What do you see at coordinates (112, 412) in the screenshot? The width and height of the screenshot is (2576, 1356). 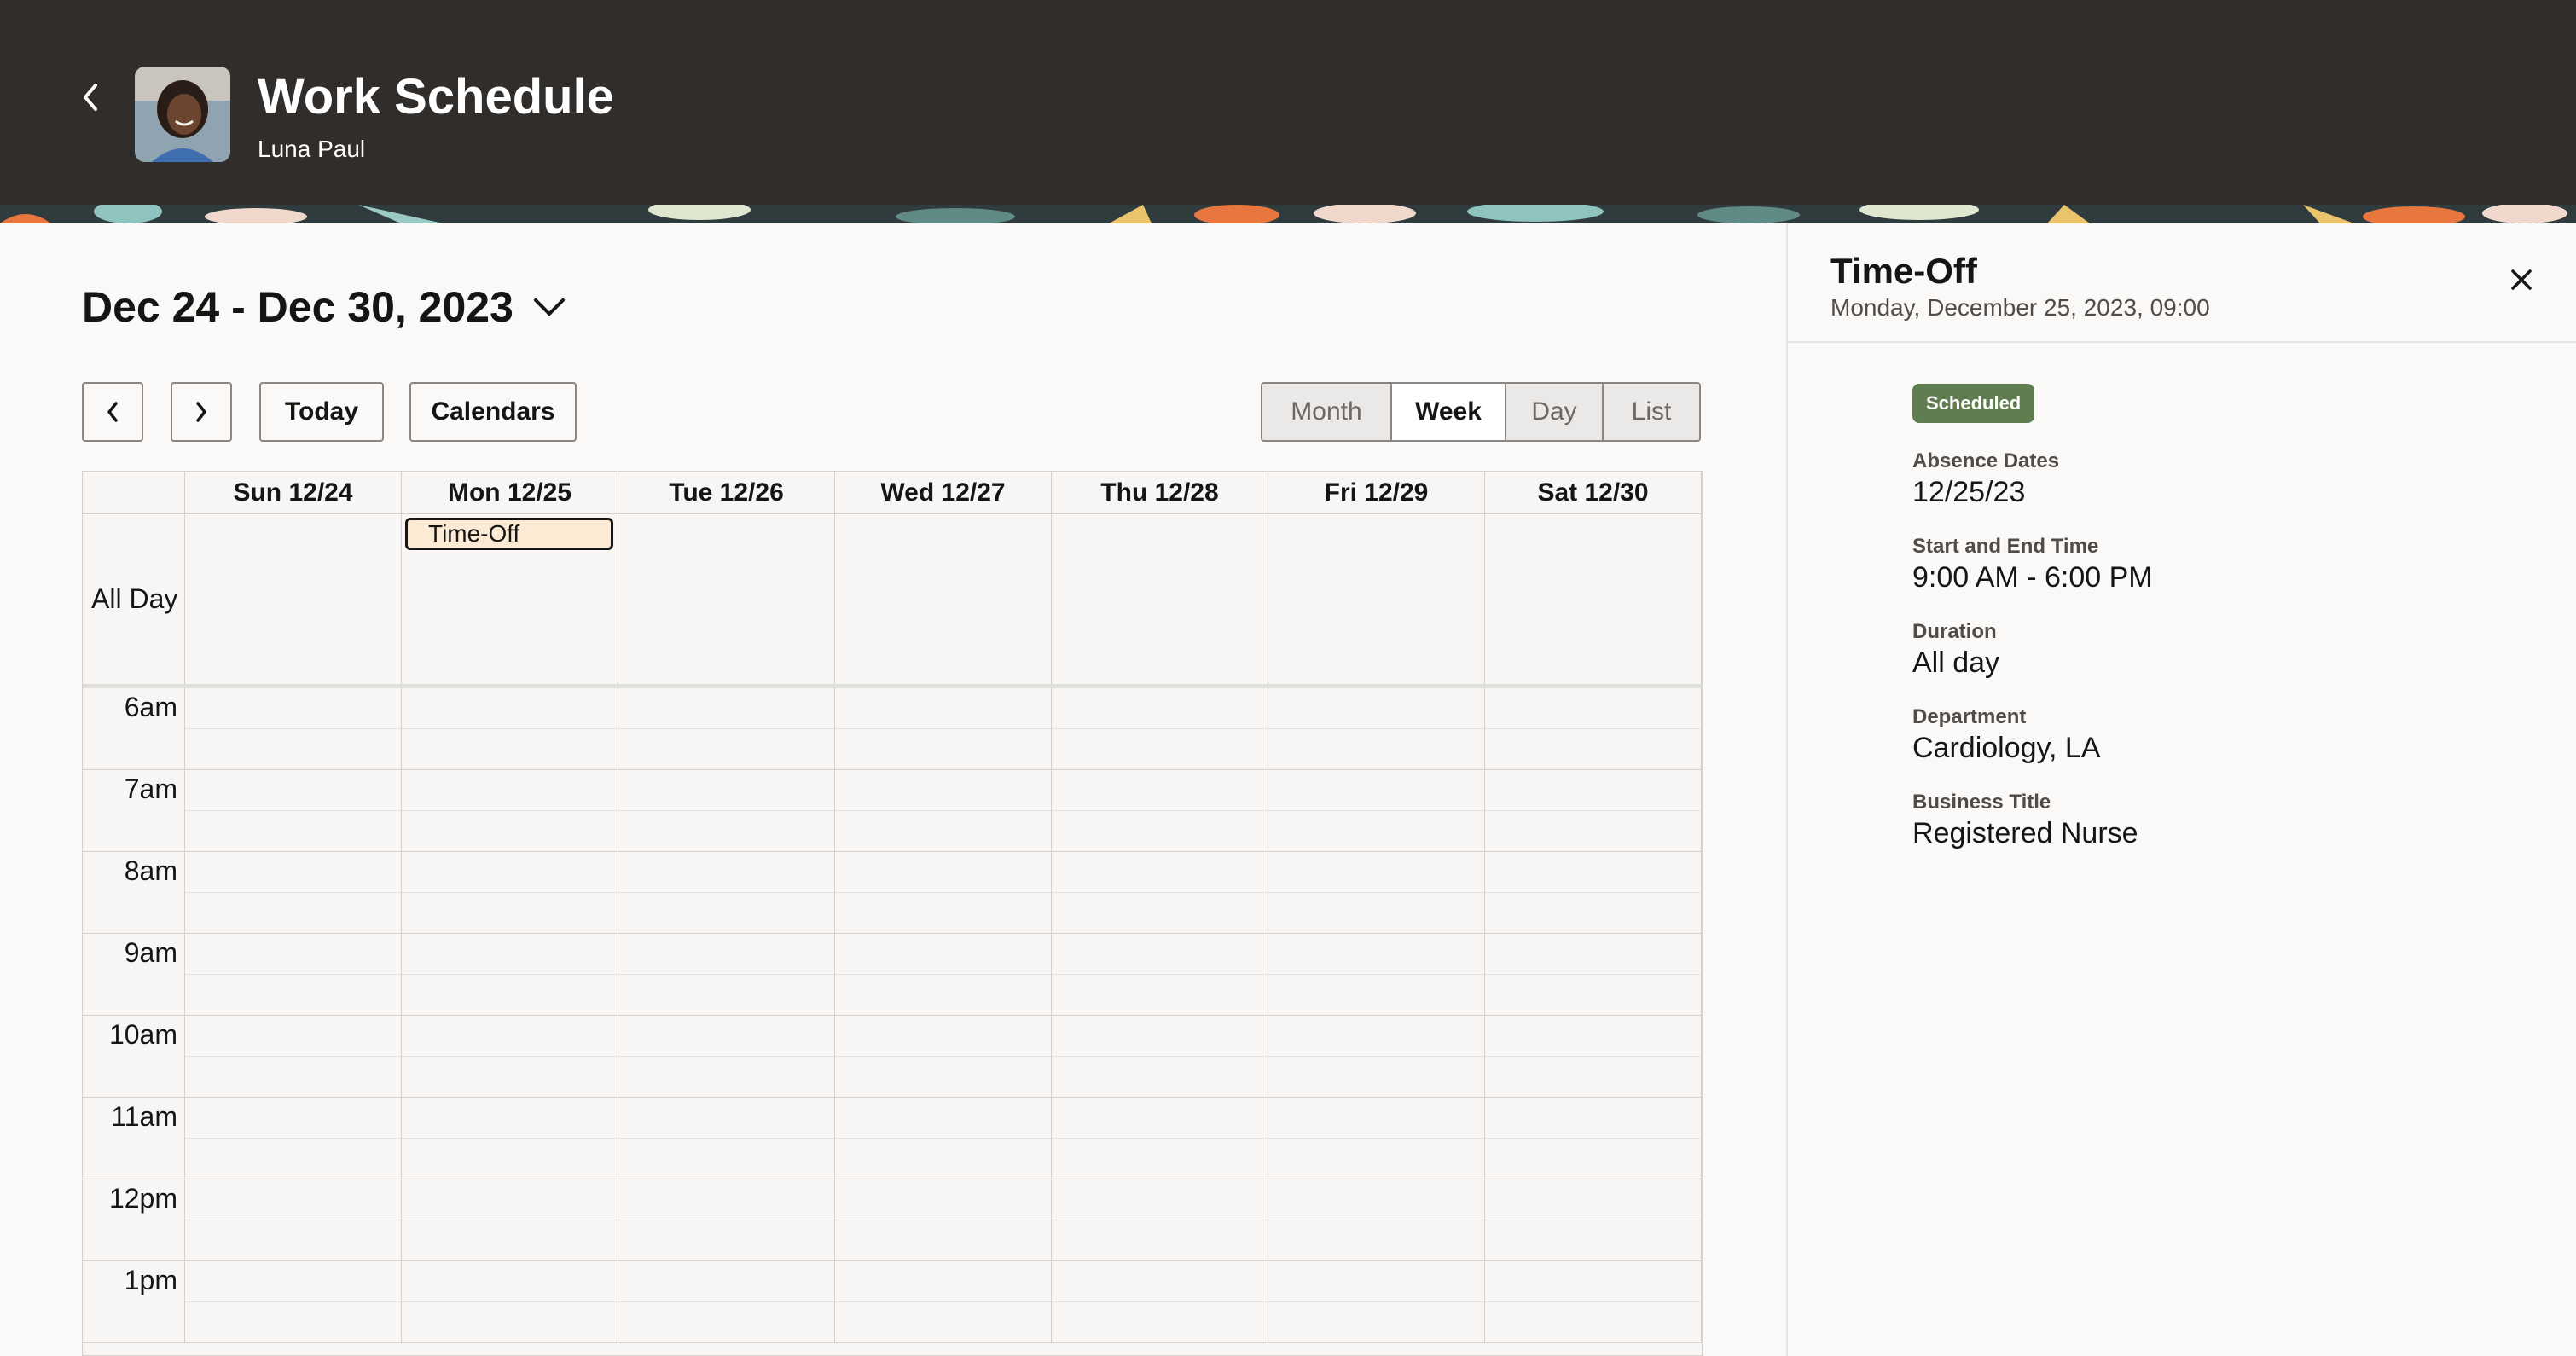 I see `previous-week-button` at bounding box center [112, 412].